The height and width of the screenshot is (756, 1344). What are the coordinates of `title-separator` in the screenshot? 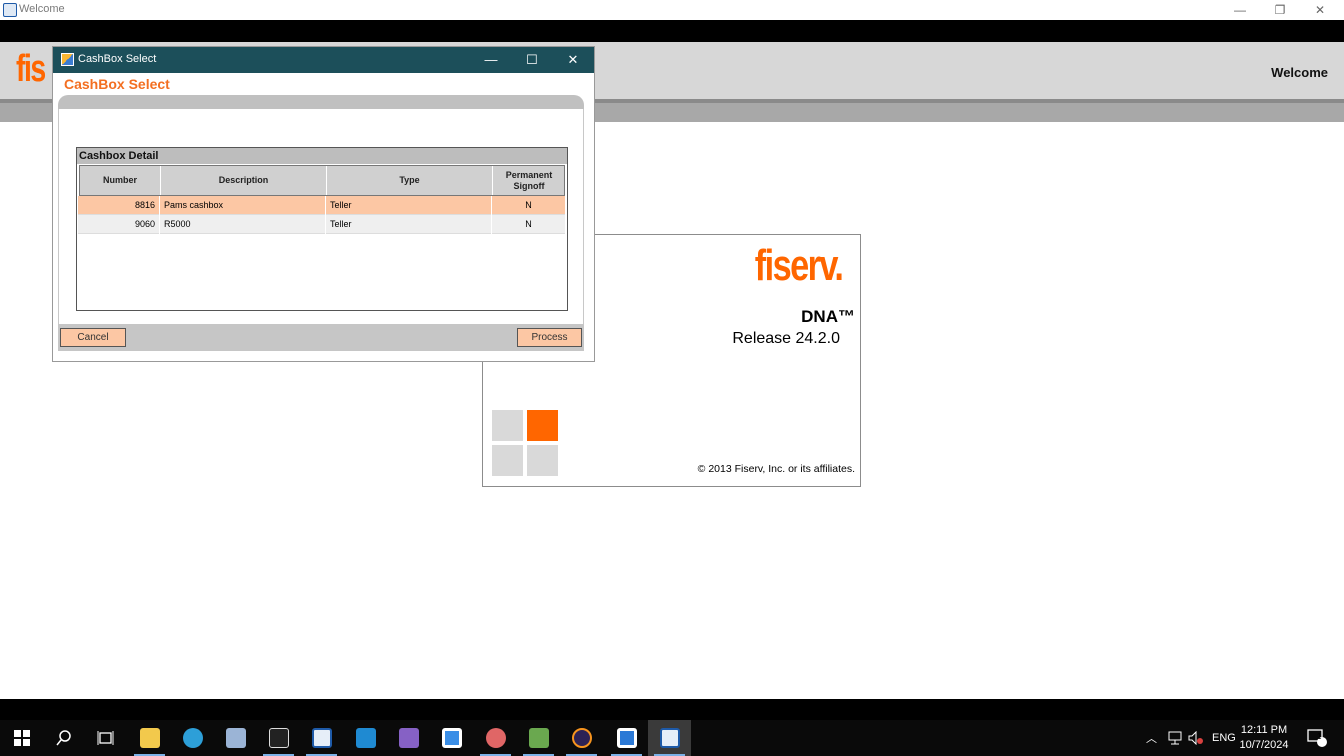 It's located at (672, 31).